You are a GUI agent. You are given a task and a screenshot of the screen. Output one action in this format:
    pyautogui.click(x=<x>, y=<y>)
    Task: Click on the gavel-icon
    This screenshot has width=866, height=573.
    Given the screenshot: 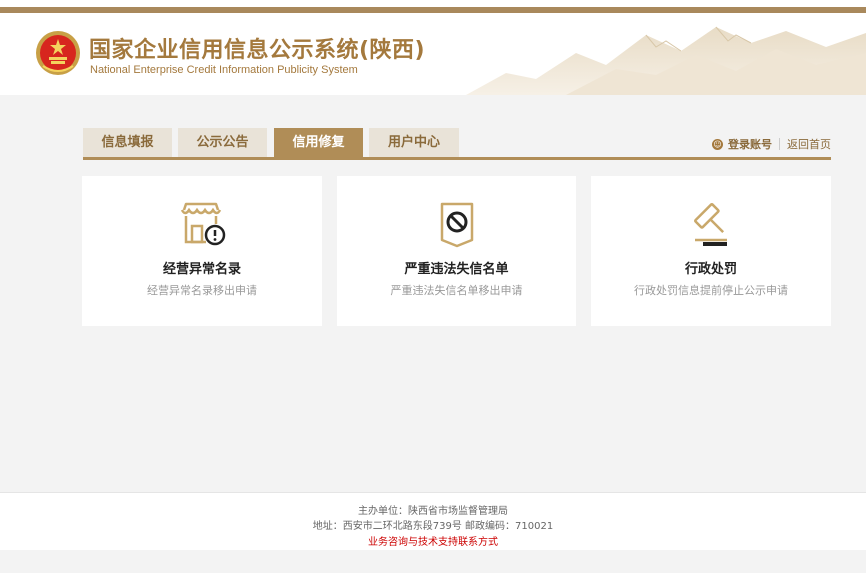 What is the action you would take?
    pyautogui.click(x=710, y=224)
    